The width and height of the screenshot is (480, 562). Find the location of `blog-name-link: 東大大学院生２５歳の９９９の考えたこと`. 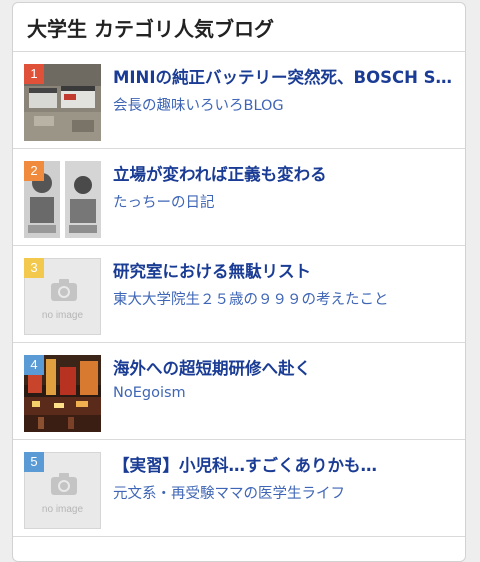

blog-name-link: 東大大学院生２５歳の９９９の考えたこと is located at coordinates (283, 298).